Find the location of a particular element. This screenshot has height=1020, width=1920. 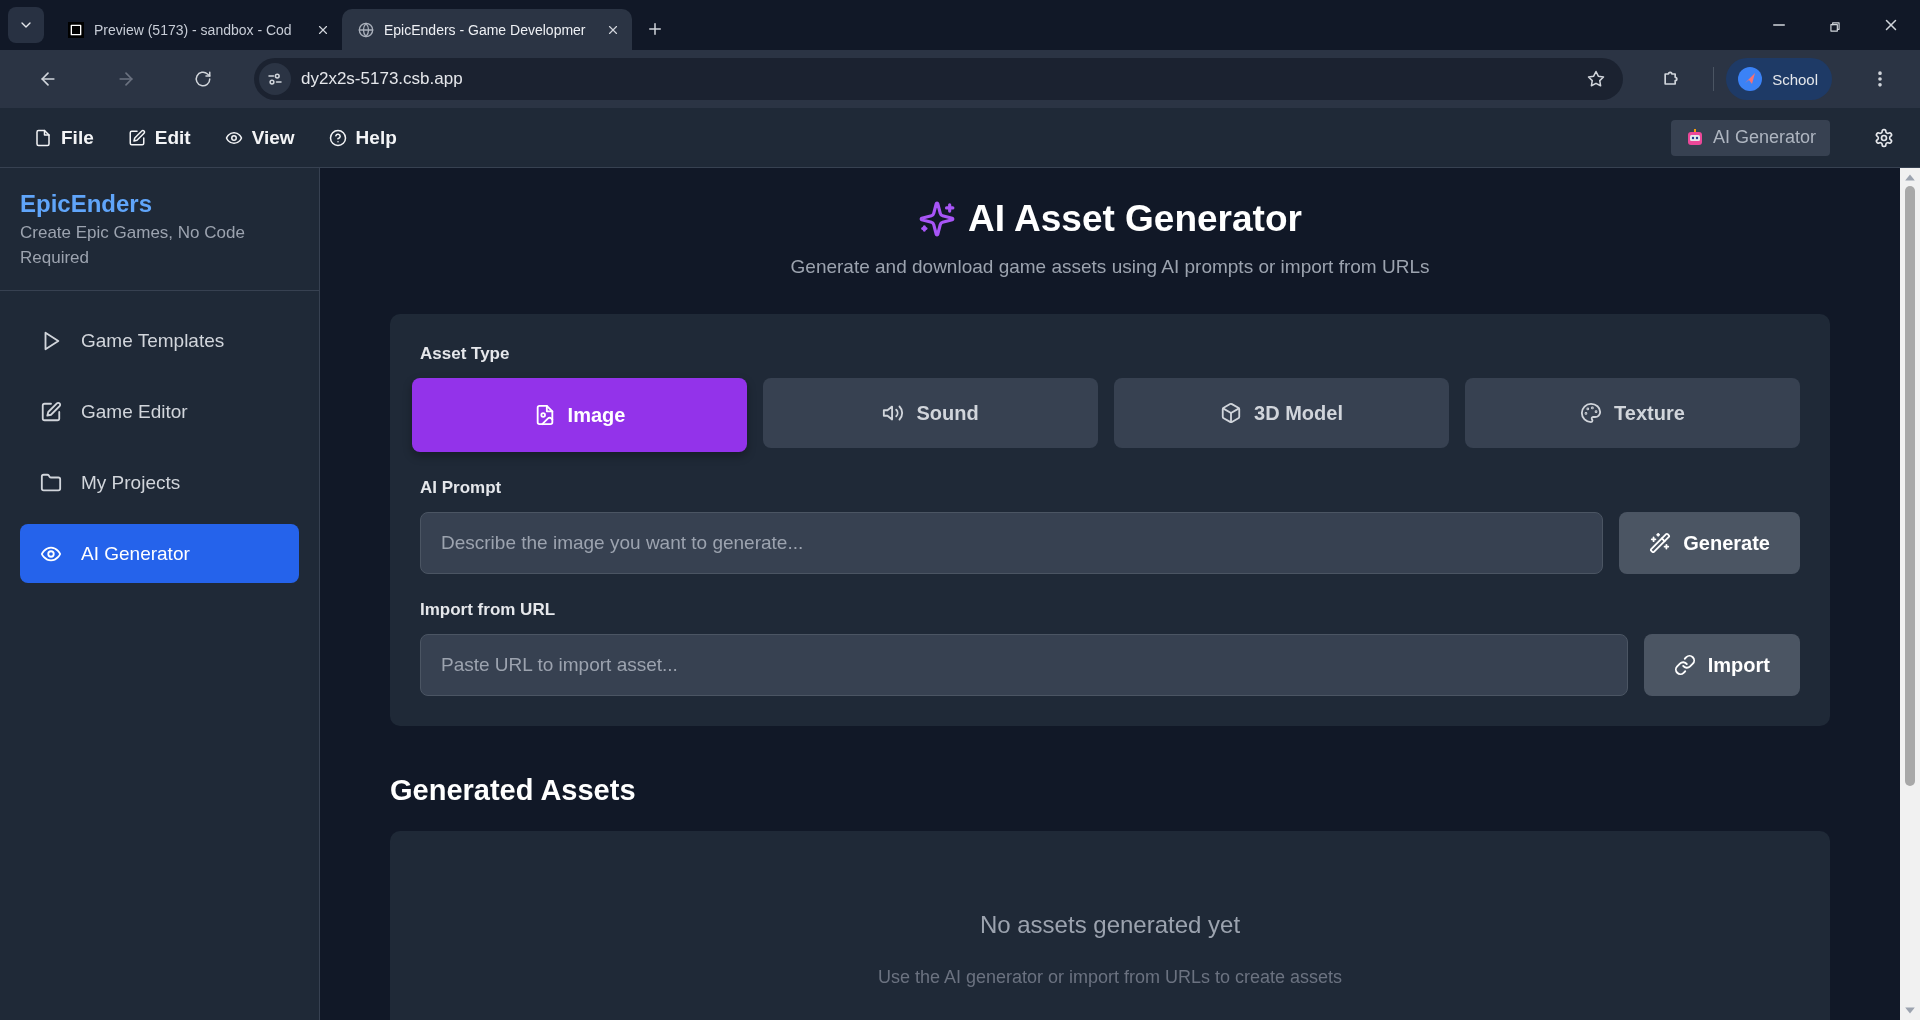

square-icon is located at coordinates (76, 29).